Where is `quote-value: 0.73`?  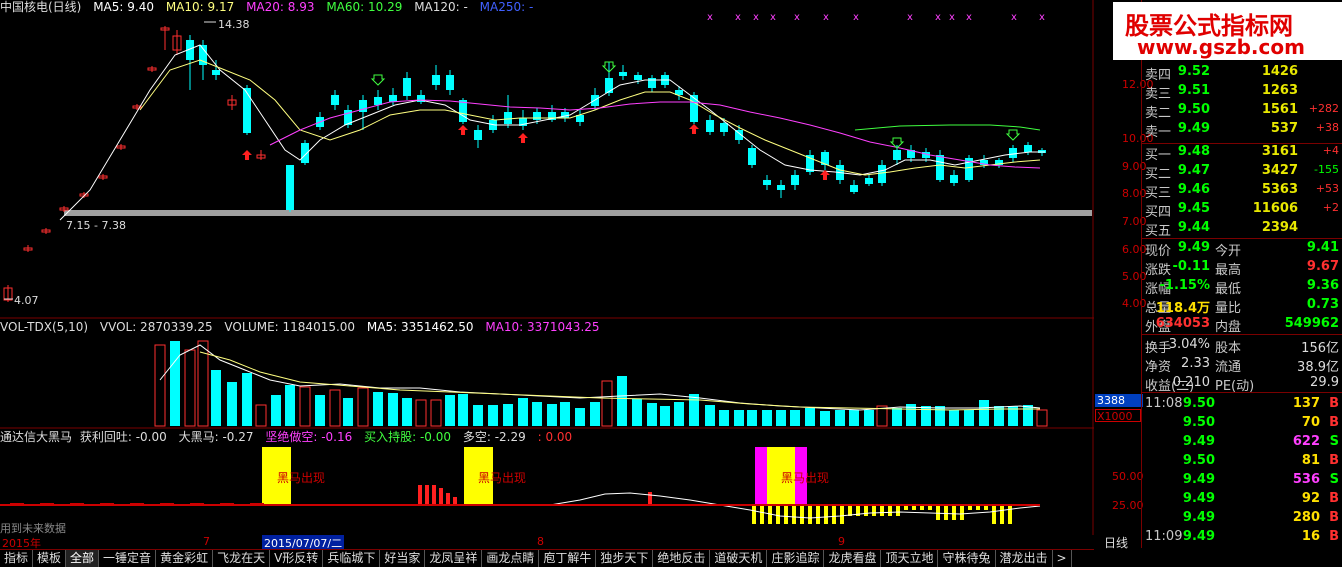 quote-value: 0.73 is located at coordinates (1322, 304).